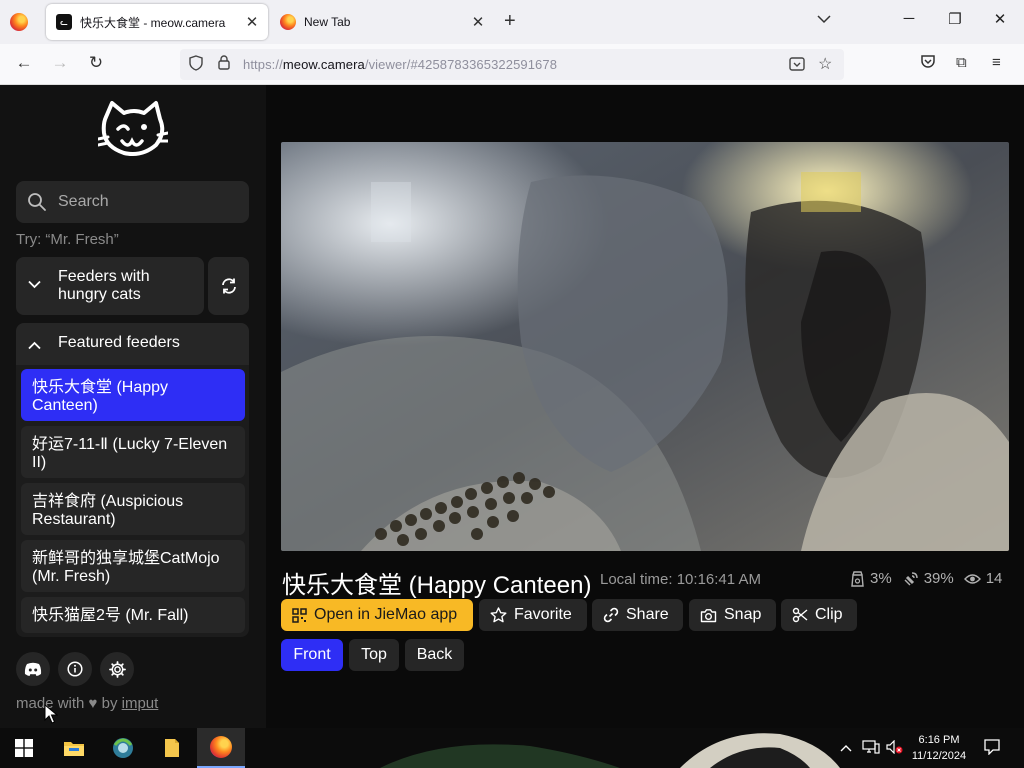 Image resolution: width=1024 pixels, height=768 pixels. I want to click on local-time: Local time: 10:16:41 AM, so click(680, 579).